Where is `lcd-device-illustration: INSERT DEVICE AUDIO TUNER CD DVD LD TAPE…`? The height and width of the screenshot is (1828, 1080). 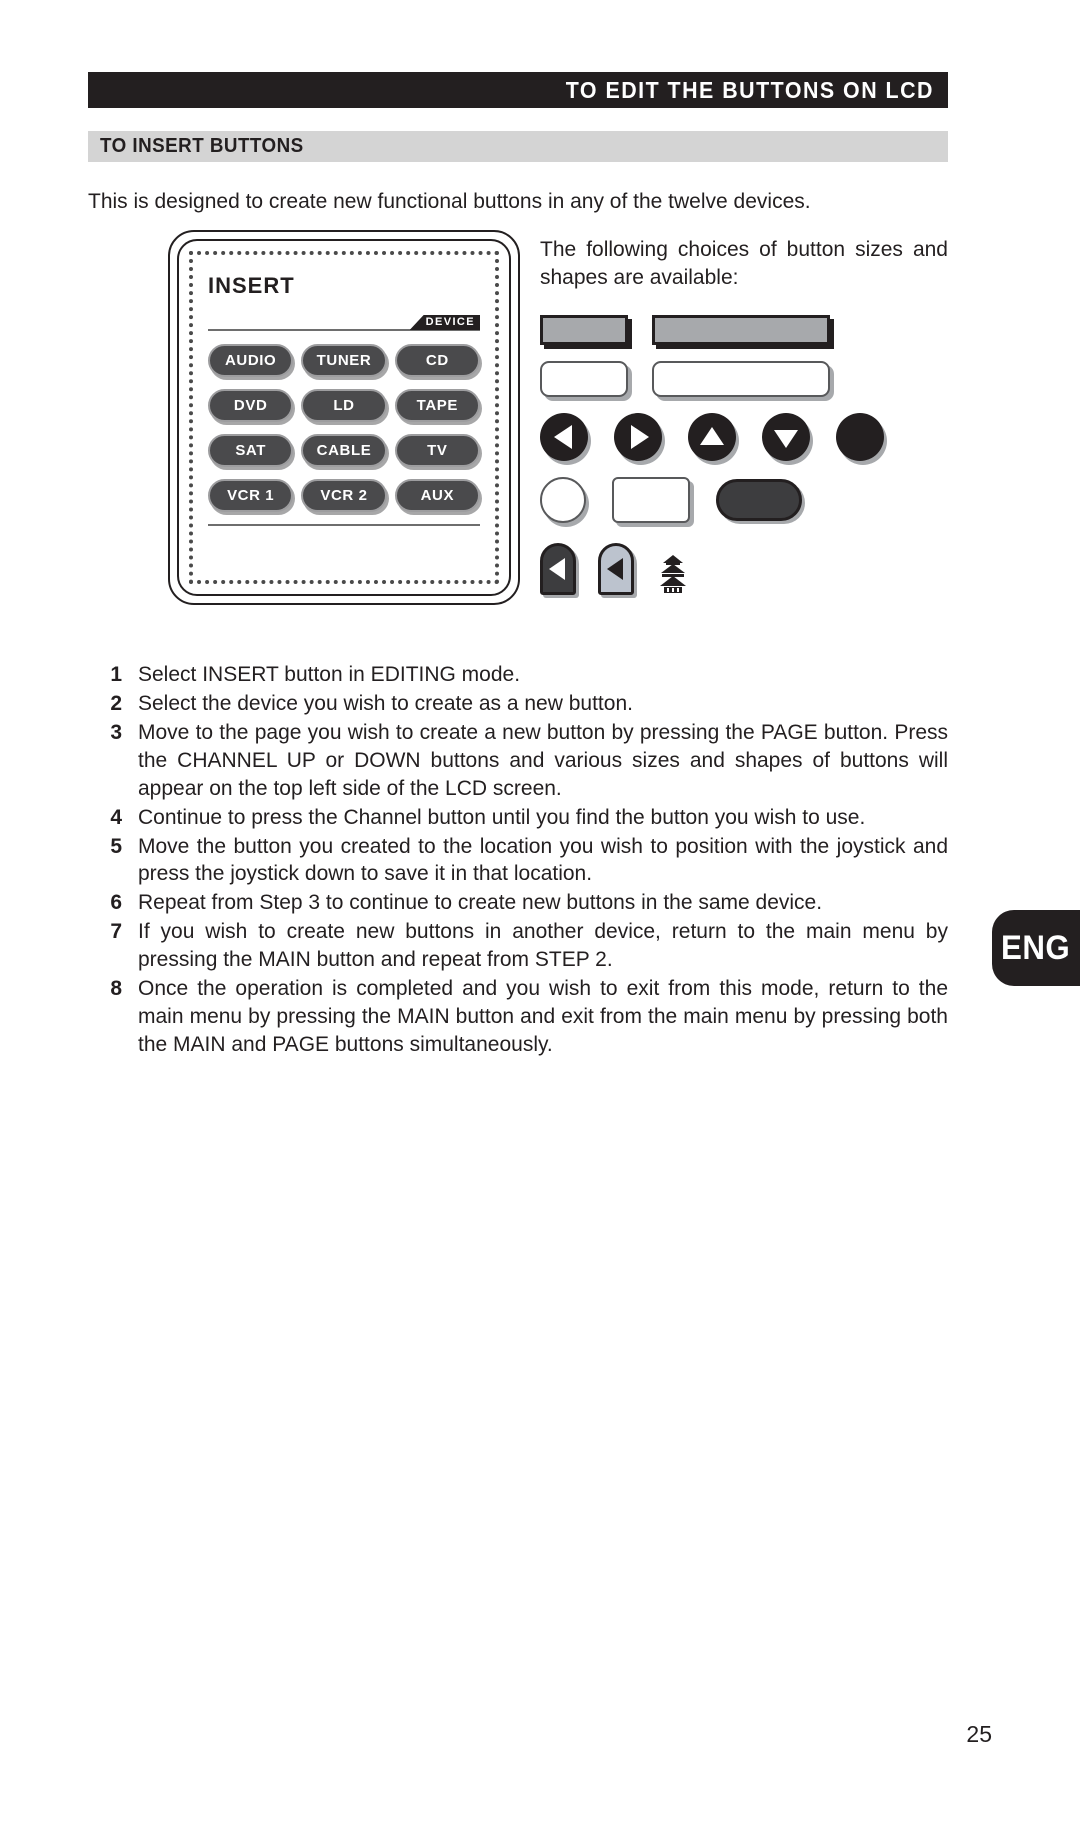 lcd-device-illustration: INSERT DEVICE AUDIO TUNER CD DVD LD TAPE… is located at coordinates (344, 417).